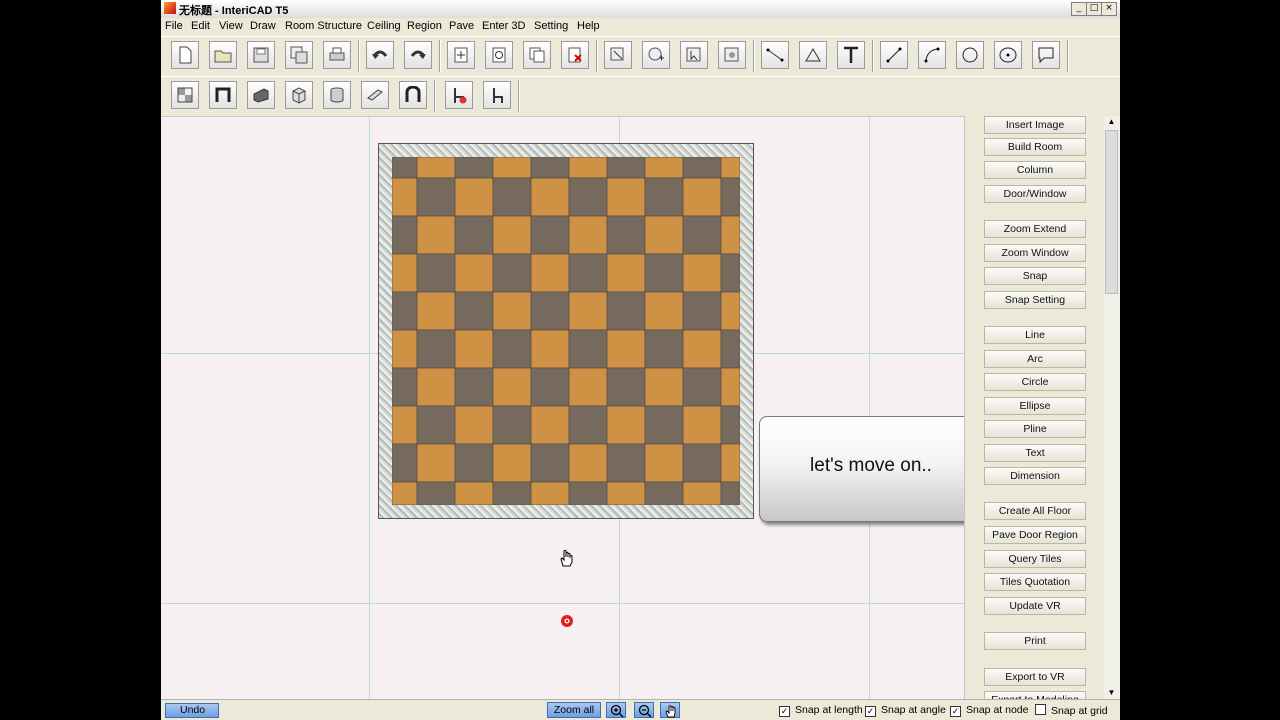 The width and height of the screenshot is (1280, 720). Describe the element at coordinates (656, 55) in the screenshot. I see `add-zoom-icon` at that location.